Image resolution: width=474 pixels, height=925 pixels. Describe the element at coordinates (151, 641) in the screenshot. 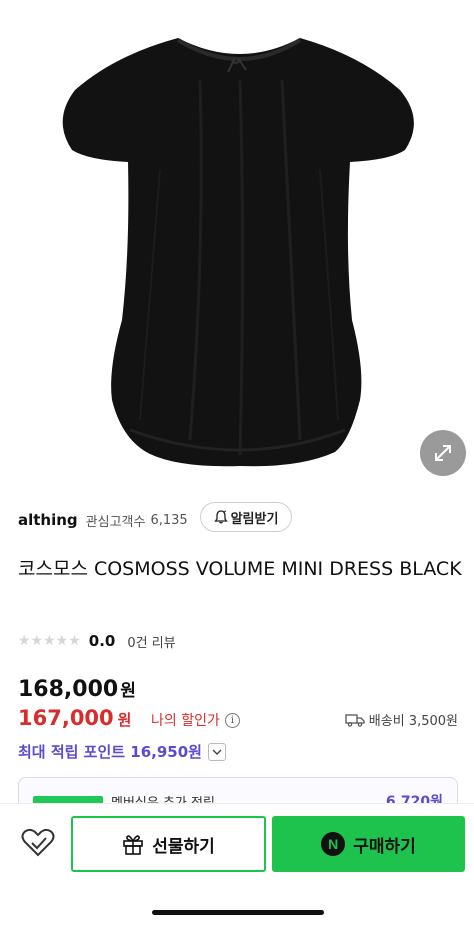

I see `review-count-link: 0건 리뷰` at that location.